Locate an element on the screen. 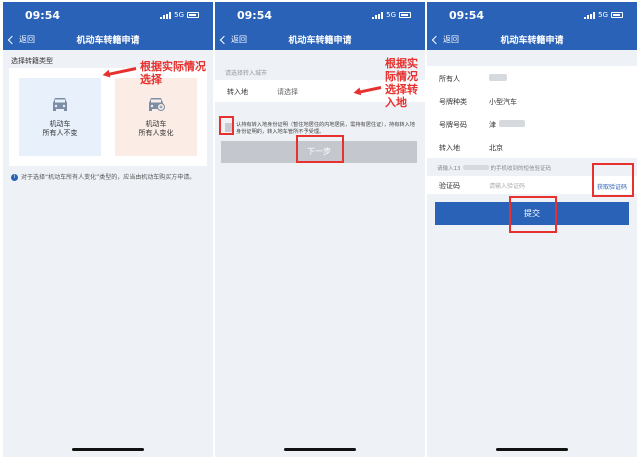  destination-value: 北京 is located at coordinates (496, 148).